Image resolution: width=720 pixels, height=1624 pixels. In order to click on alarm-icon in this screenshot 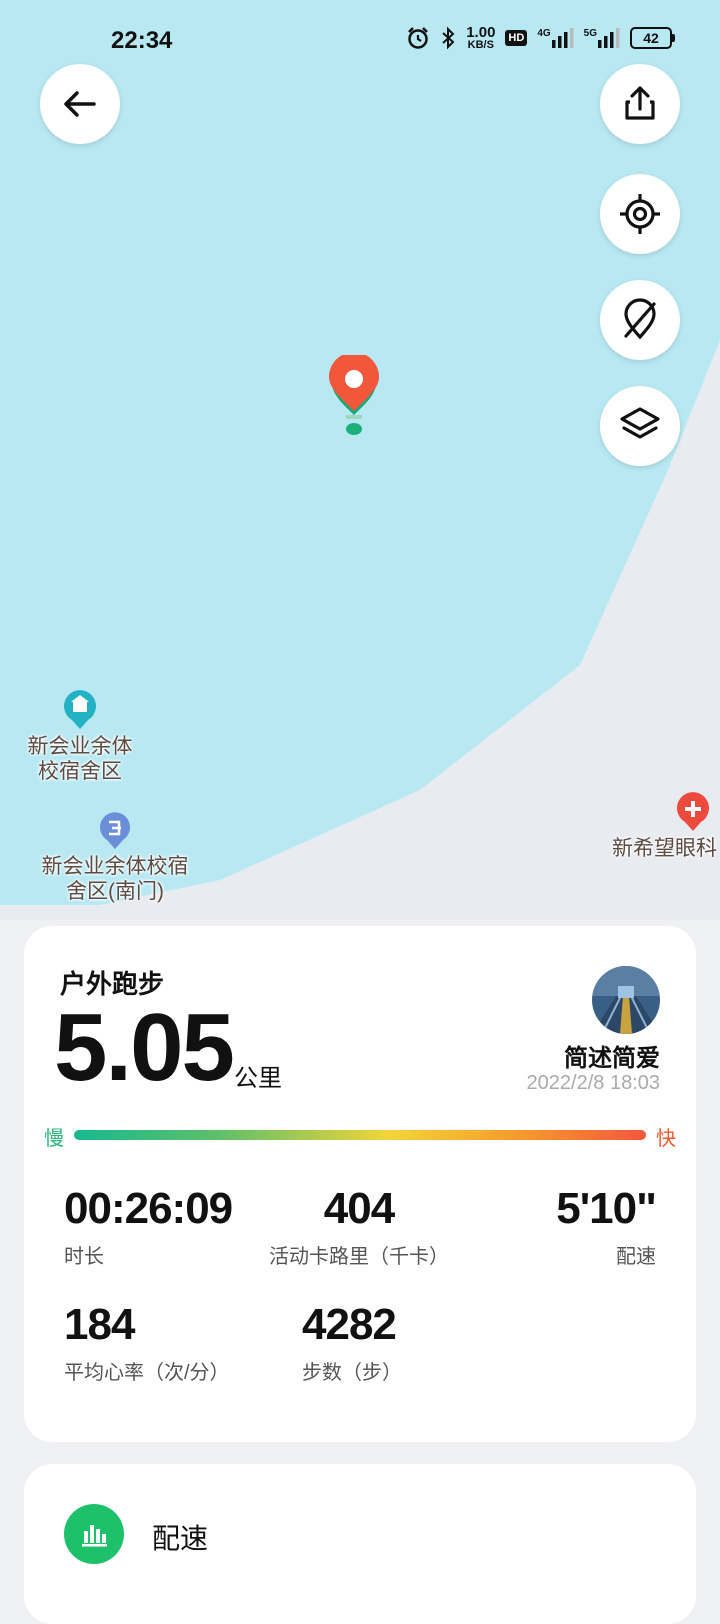, I will do `click(418, 38)`.